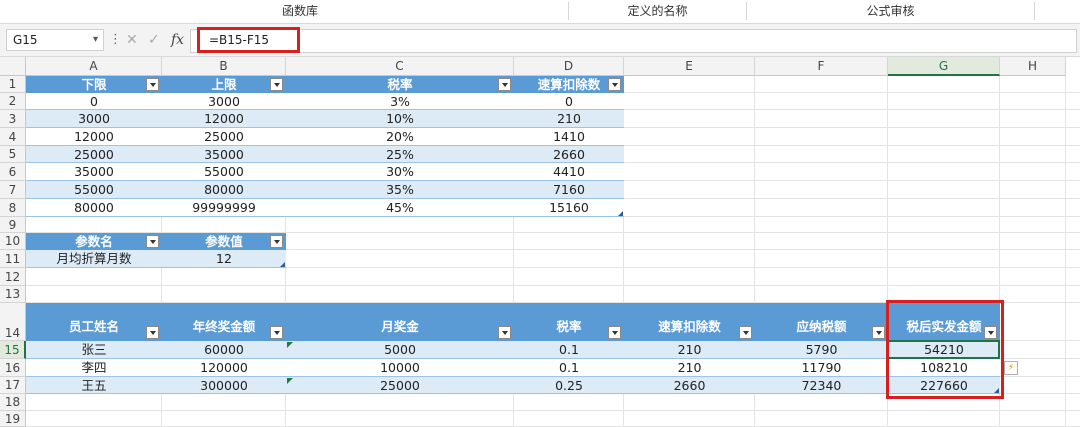  What do you see at coordinates (13, 259) in the screenshot?
I see `row-header-11: 11` at bounding box center [13, 259].